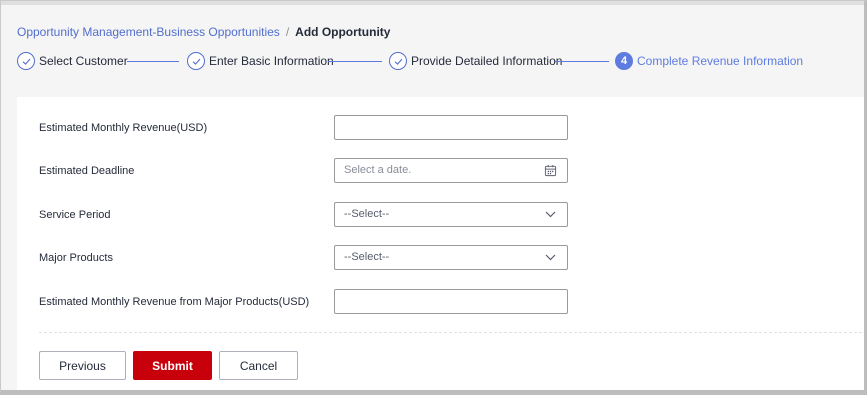 The width and height of the screenshot is (867, 395). What do you see at coordinates (83, 61) in the screenshot?
I see `step-label: Select Customer` at bounding box center [83, 61].